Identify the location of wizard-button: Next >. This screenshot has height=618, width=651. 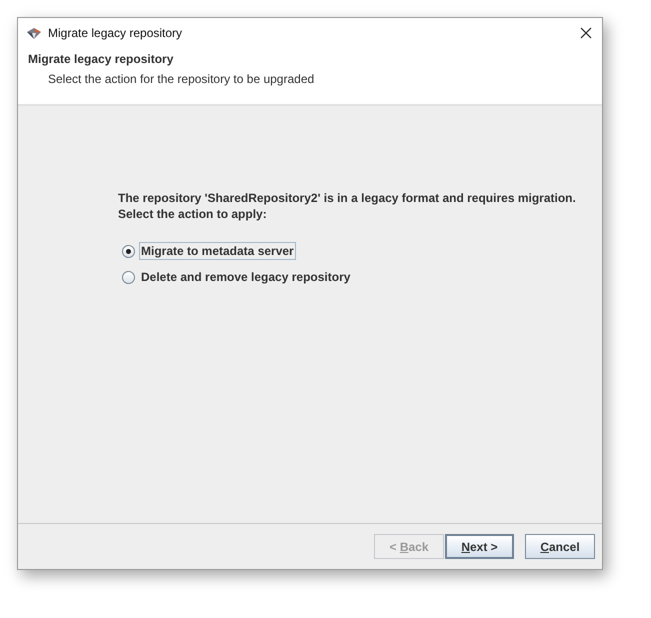
(479, 546).